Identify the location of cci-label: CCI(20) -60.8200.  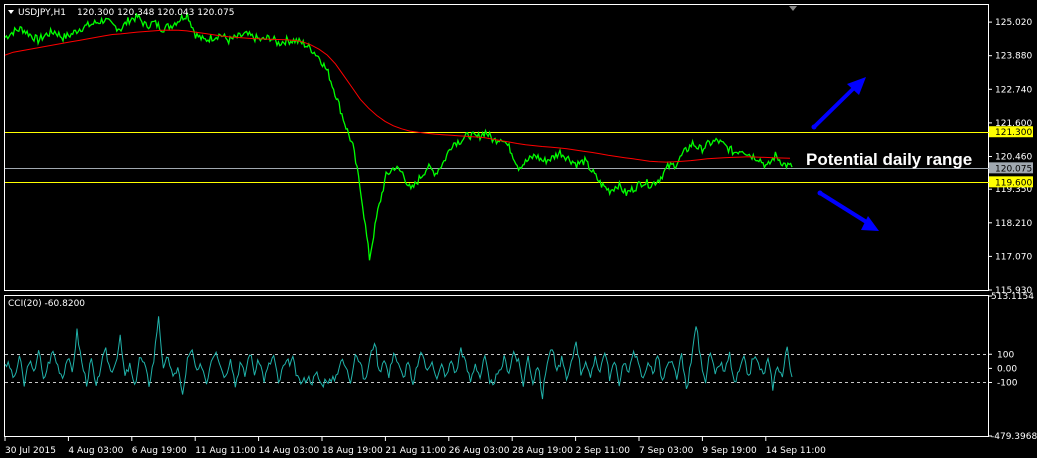
(46, 304).